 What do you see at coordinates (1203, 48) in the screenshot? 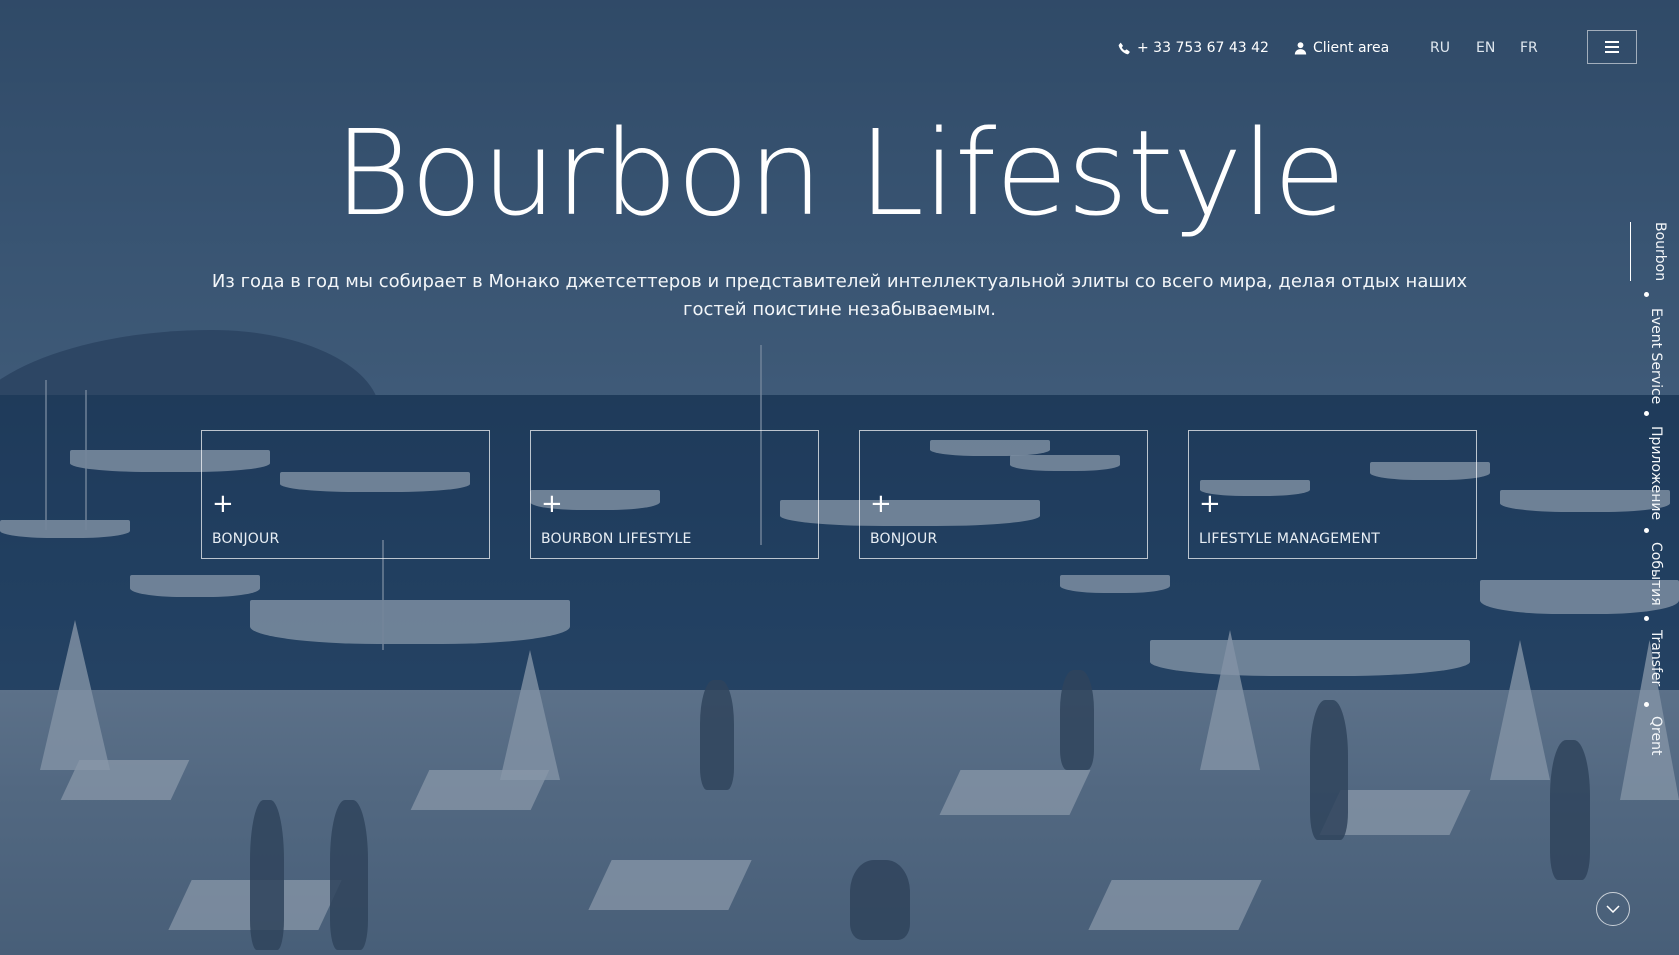
I see `phone-number: + 33 753 67 43 42` at bounding box center [1203, 48].